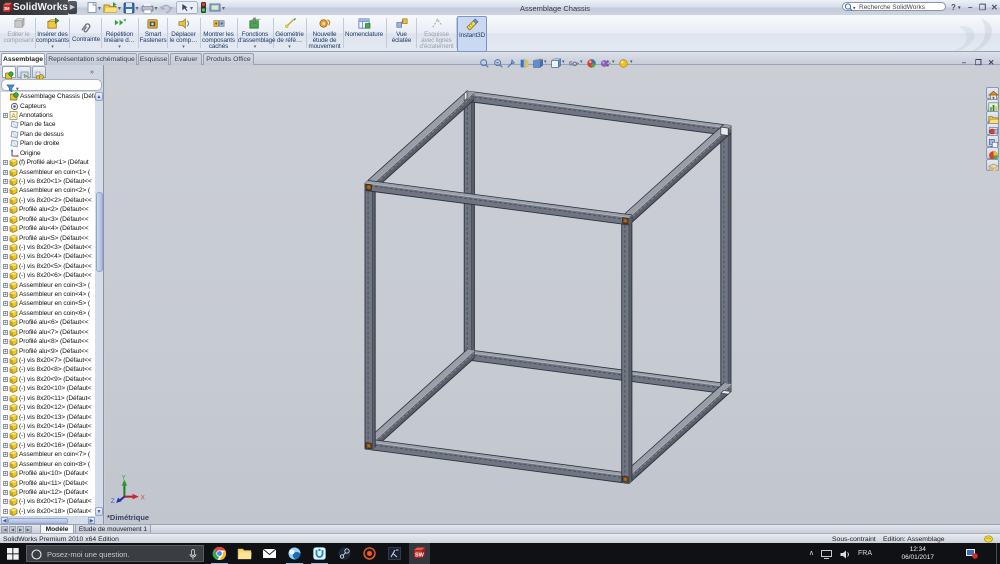 Image resolution: width=1000 pixels, height=564 pixels. I want to click on svg-text: A, so click(13, 116).